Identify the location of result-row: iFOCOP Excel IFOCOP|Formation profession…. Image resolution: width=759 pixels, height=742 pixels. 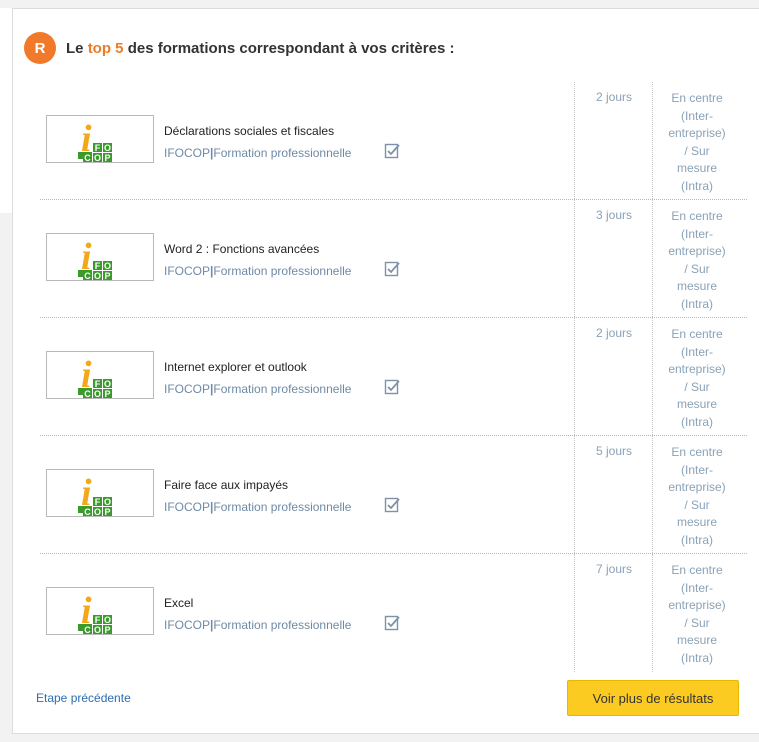
(393, 613).